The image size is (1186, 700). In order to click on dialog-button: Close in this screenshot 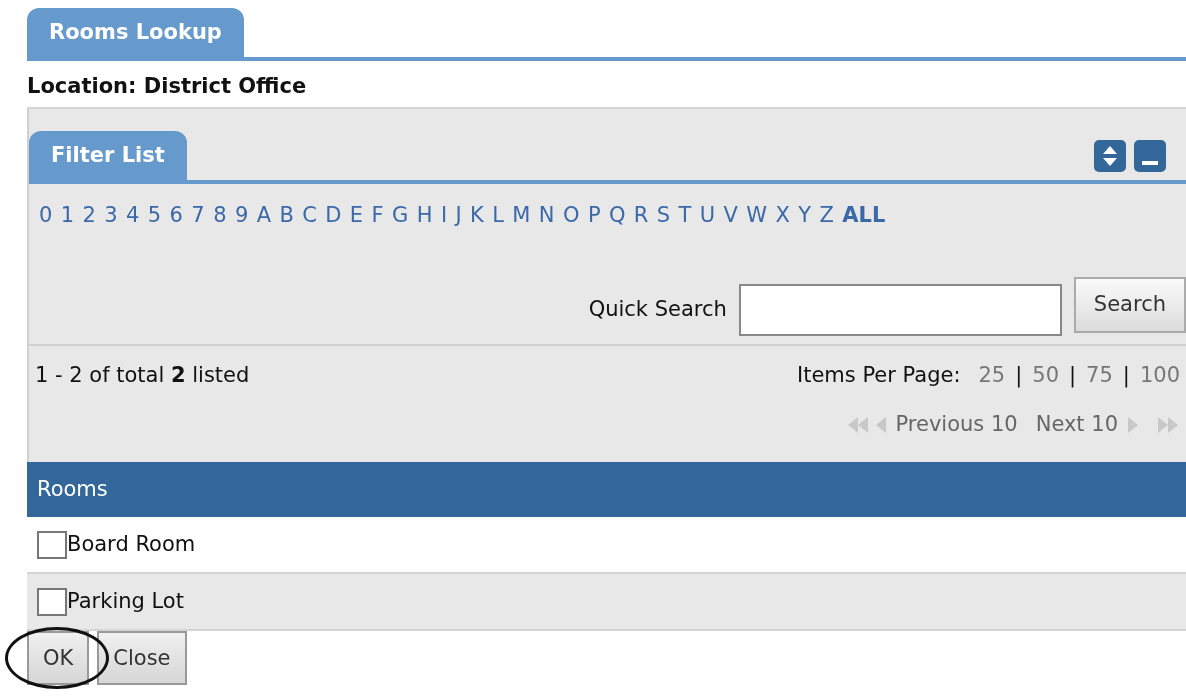, I will do `click(142, 658)`.